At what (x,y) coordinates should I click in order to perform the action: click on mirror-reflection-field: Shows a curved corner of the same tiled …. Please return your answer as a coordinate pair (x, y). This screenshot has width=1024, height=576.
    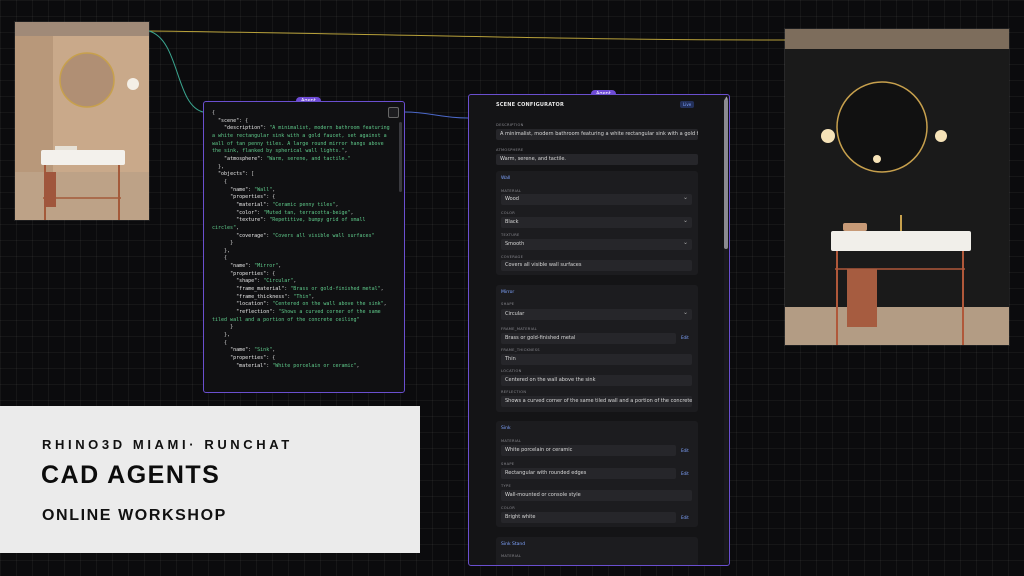
    Looking at the image, I should click on (596, 401).